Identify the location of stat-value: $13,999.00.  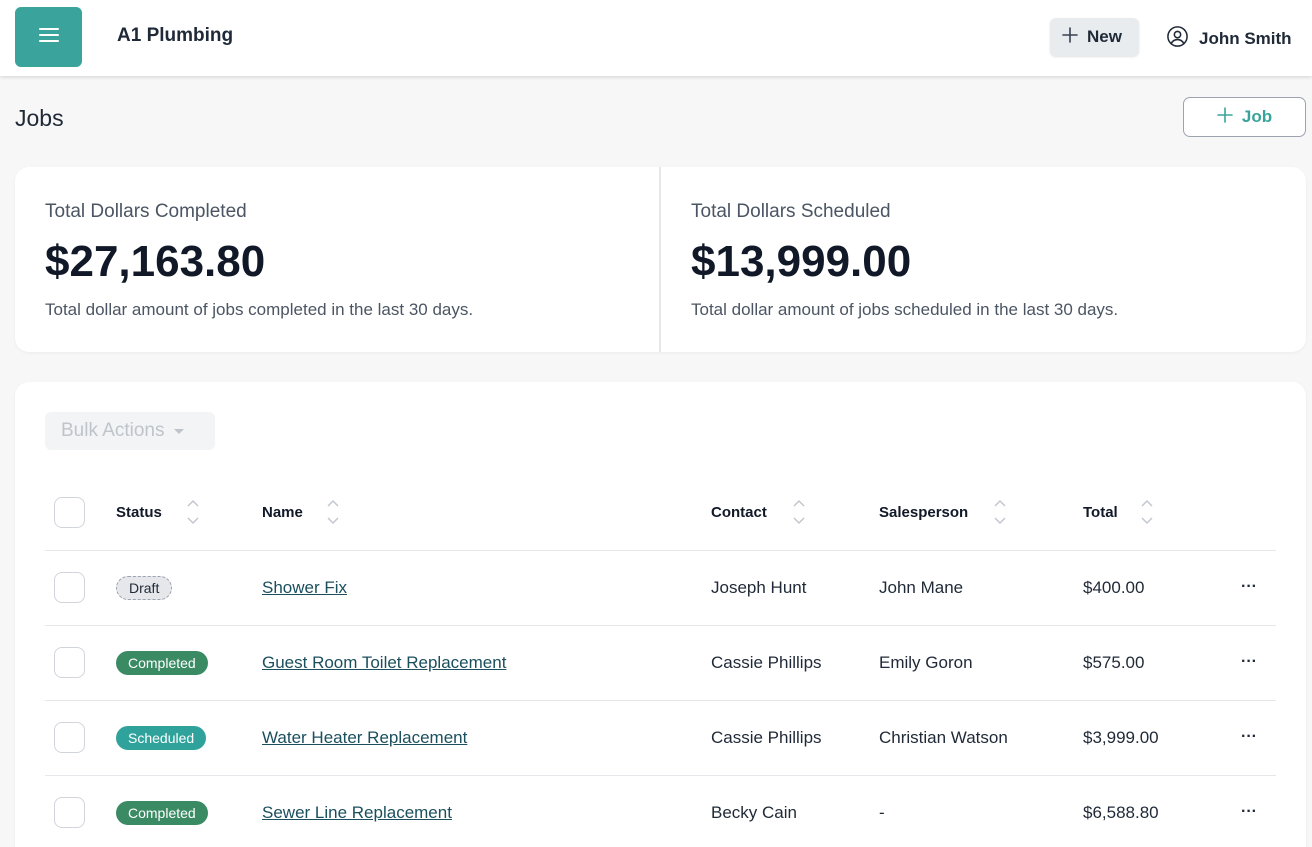
(801, 261).